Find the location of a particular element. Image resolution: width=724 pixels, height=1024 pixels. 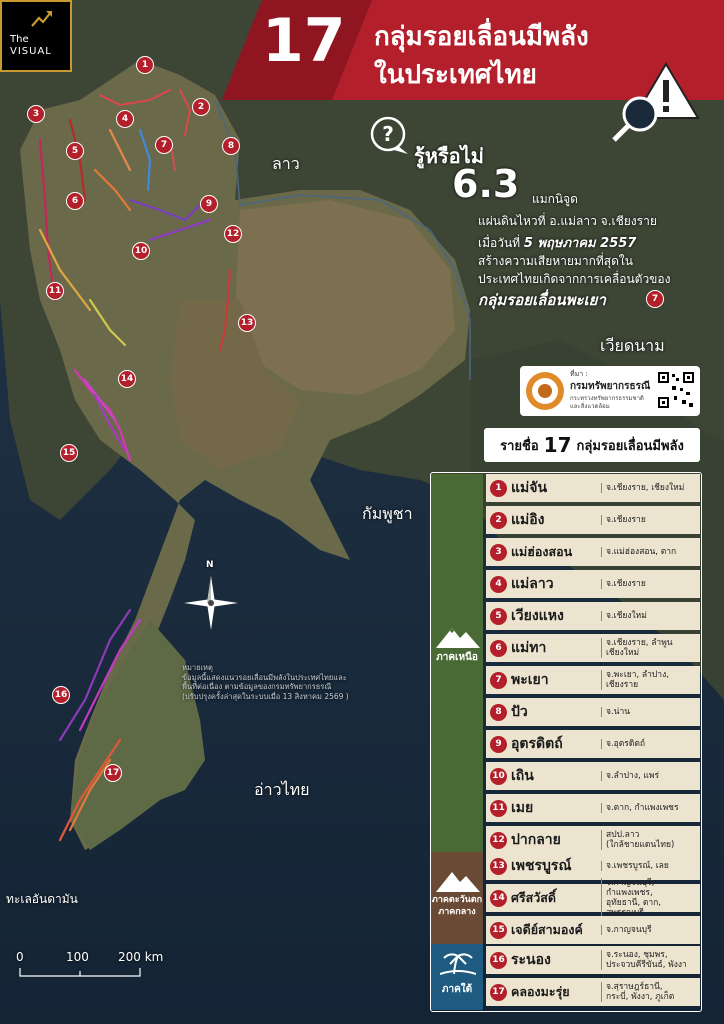

question-bubble-icon: ? is located at coordinates (389, 135).